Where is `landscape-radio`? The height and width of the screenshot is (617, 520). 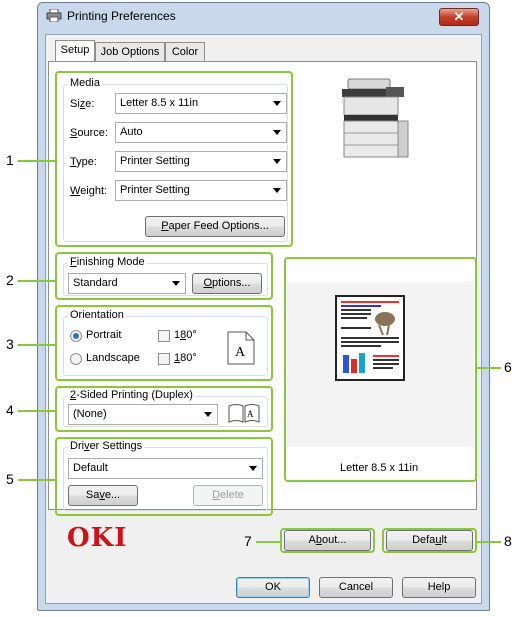 landscape-radio is located at coordinates (76, 359).